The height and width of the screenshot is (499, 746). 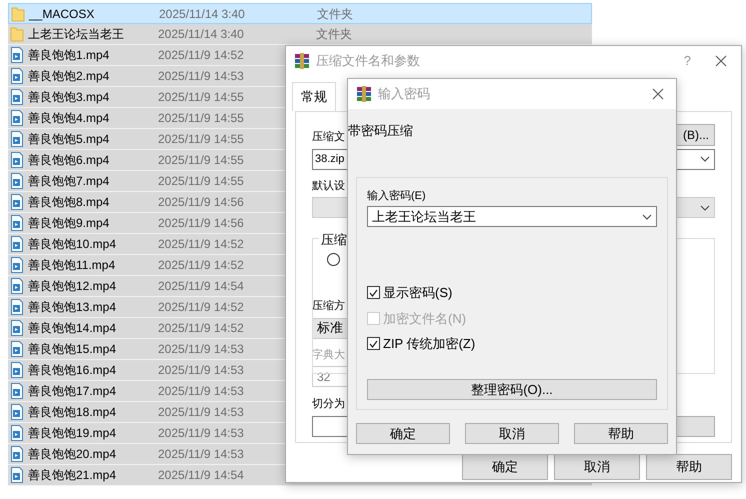 What do you see at coordinates (69, 181) in the screenshot?
I see `file-name: 善良饱饱7.mp4` at bounding box center [69, 181].